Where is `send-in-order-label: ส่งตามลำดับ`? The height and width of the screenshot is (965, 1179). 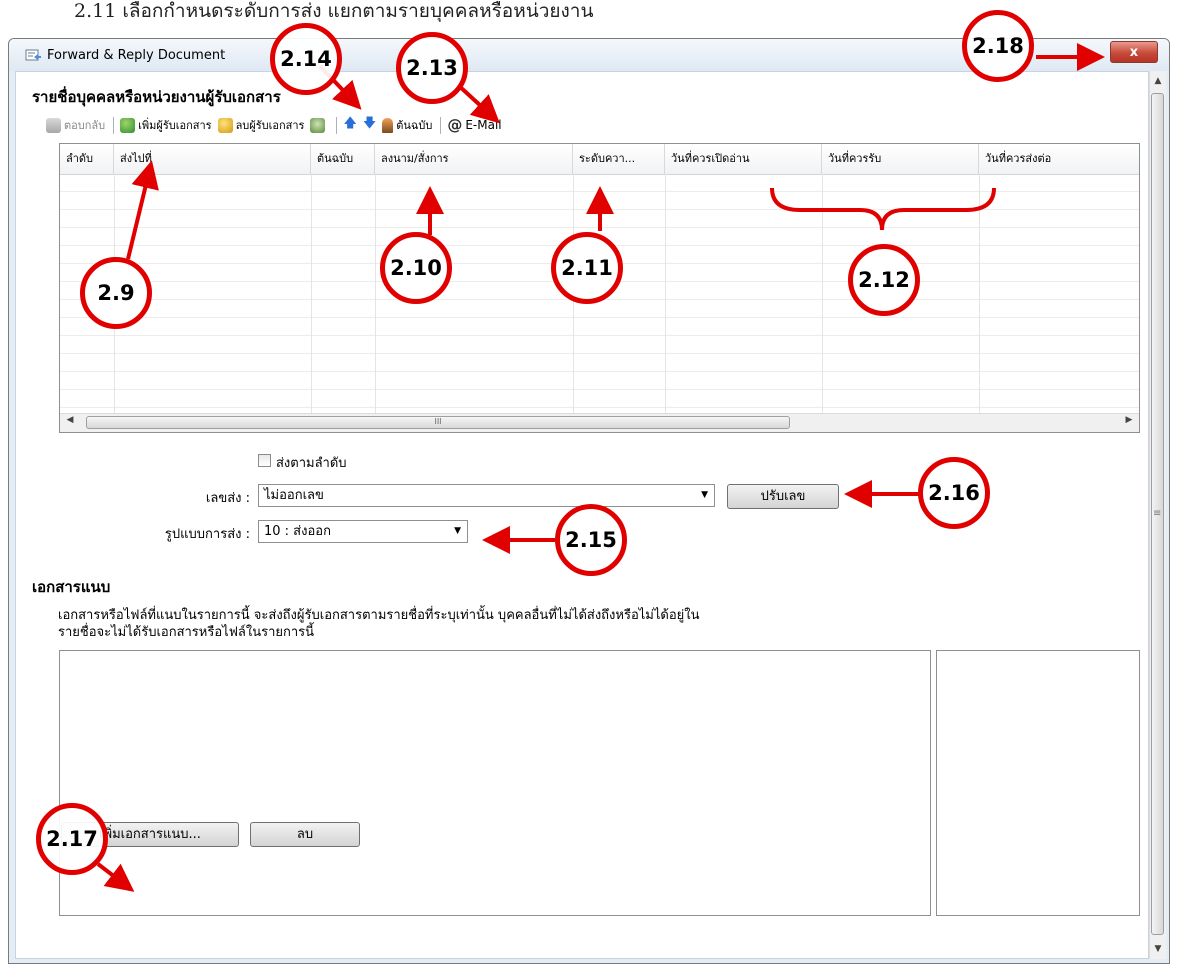 send-in-order-label: ส่งตามลำดับ is located at coordinates (311, 463).